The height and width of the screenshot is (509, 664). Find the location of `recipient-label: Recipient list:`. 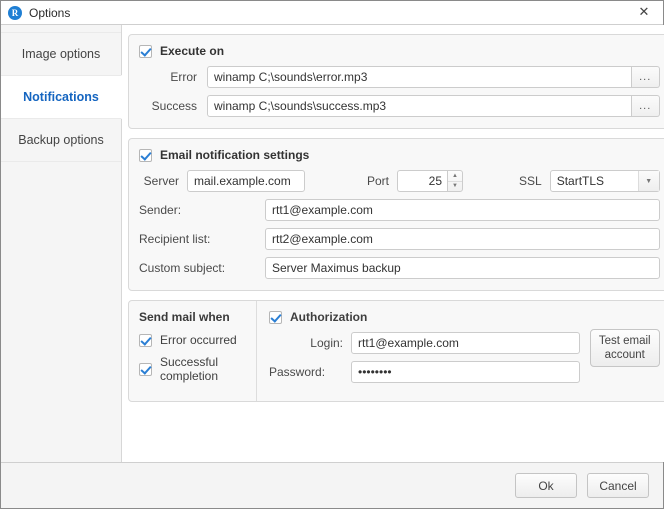

recipient-label: Recipient list: is located at coordinates (175, 239).